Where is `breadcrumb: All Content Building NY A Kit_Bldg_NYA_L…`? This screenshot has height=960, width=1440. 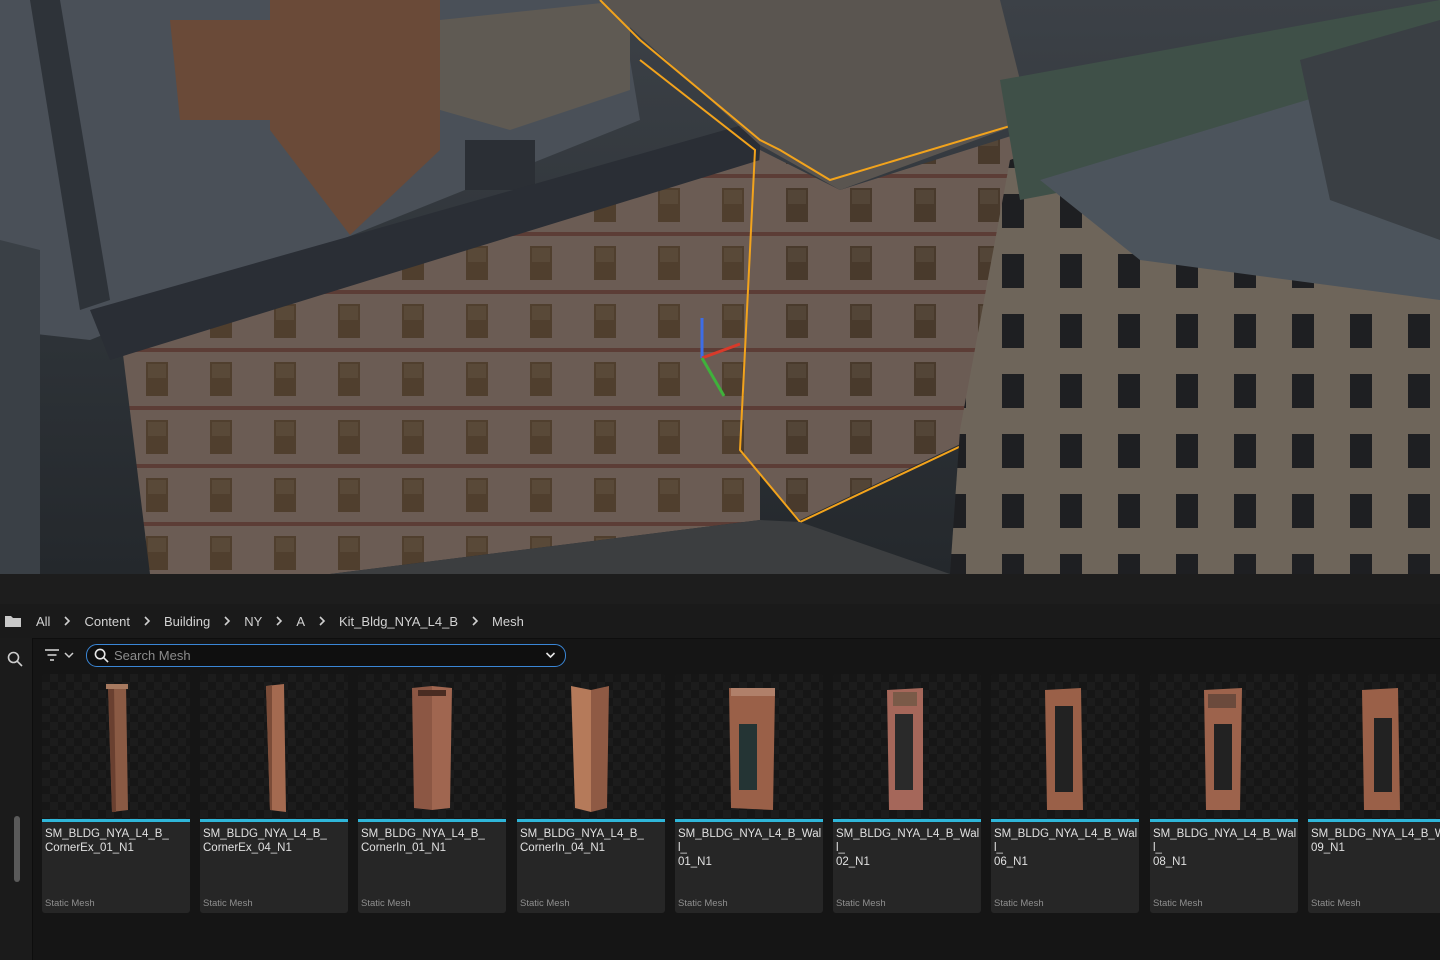
breadcrumb: All Content Building NY A Kit_Bldg_NYA_L… is located at coordinates (720, 621).